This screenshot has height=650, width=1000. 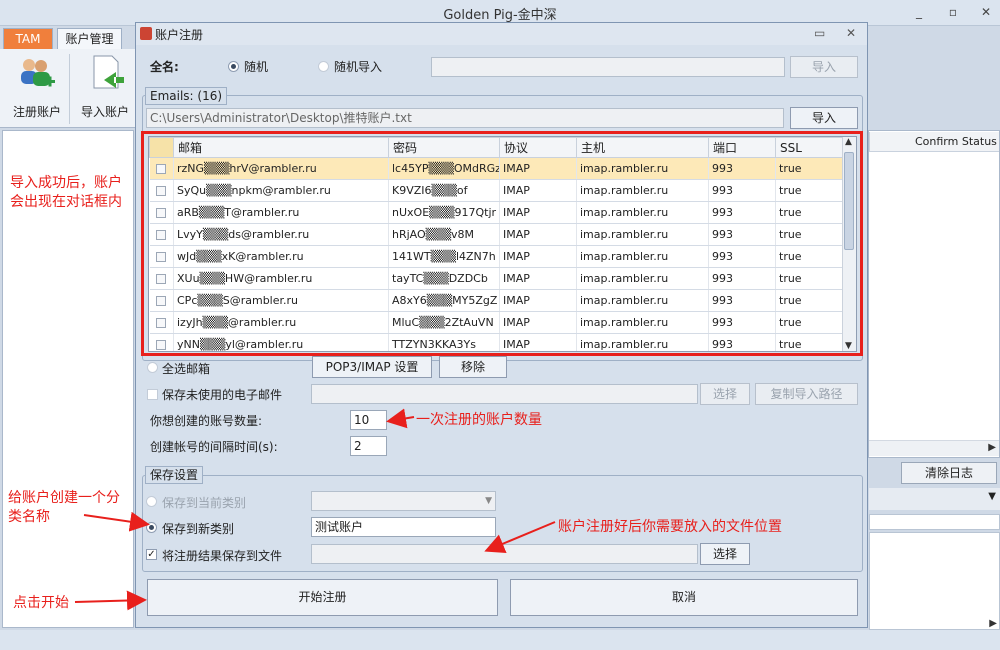 What do you see at coordinates (116, 521) in the screenshot?
I see `arrow-category` at bounding box center [116, 521].